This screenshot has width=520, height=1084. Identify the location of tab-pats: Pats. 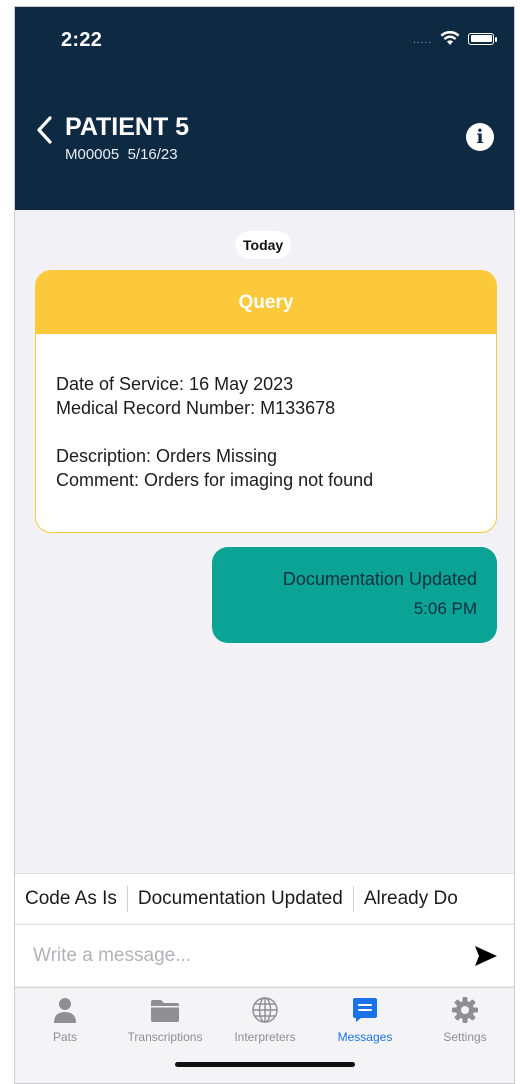
(65, 1020).